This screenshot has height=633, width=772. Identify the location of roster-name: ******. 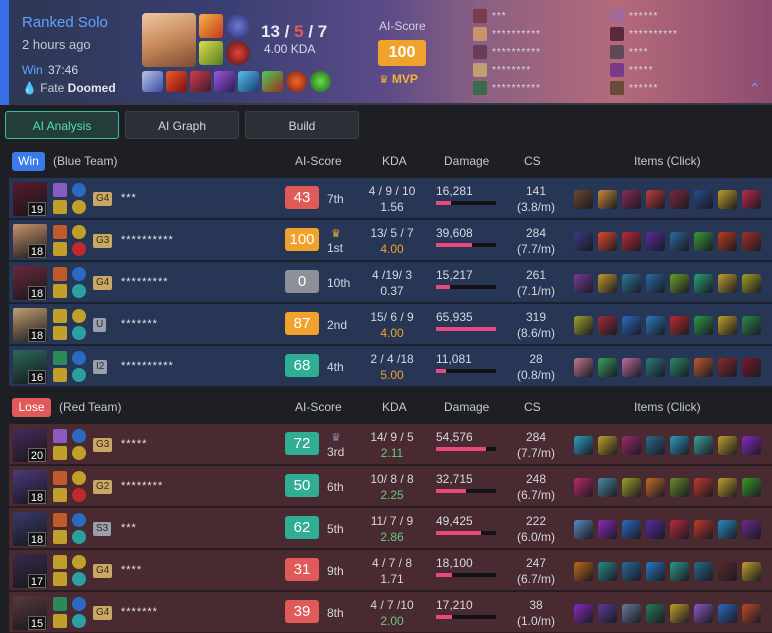
(643, 88).